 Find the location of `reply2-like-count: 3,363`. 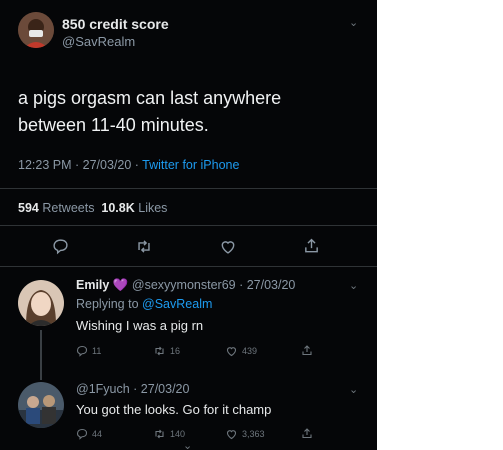

reply2-like-count: 3,363 is located at coordinates (253, 434).